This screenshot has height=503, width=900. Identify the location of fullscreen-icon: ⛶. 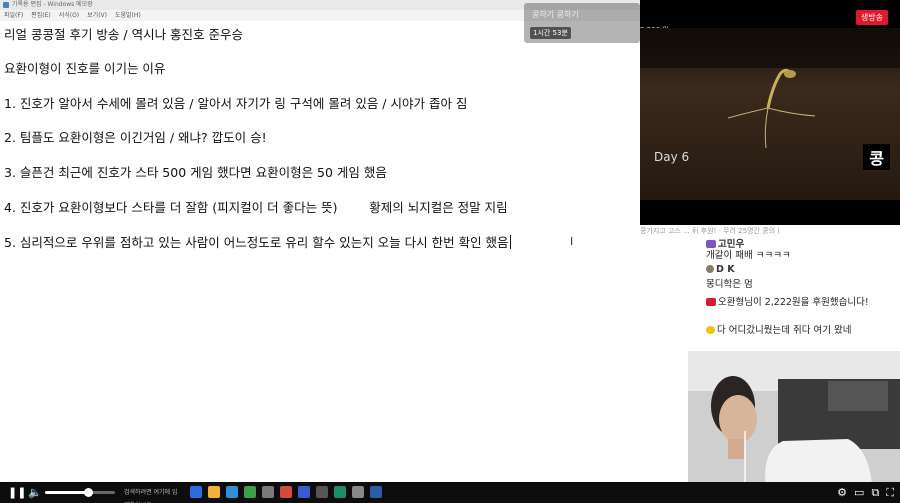
(890, 492).